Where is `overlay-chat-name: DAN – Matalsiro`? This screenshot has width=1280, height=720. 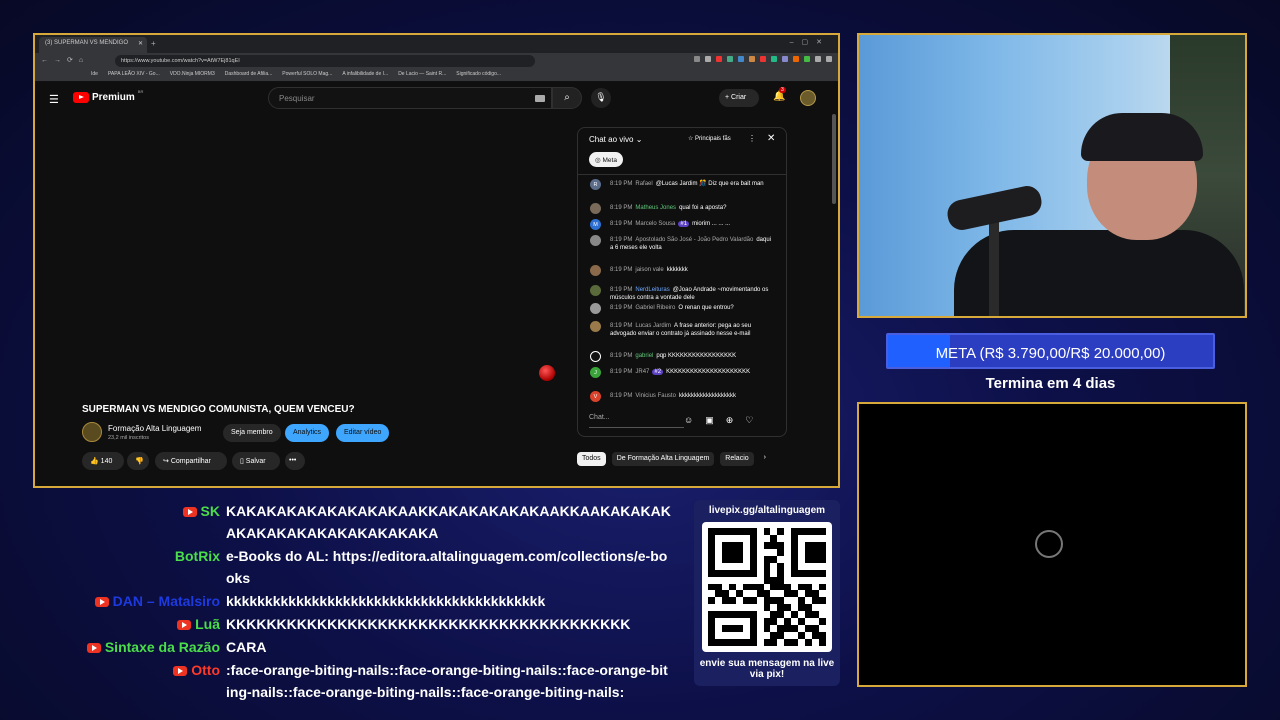 overlay-chat-name: DAN – Matalsiro is located at coordinates (157, 601).